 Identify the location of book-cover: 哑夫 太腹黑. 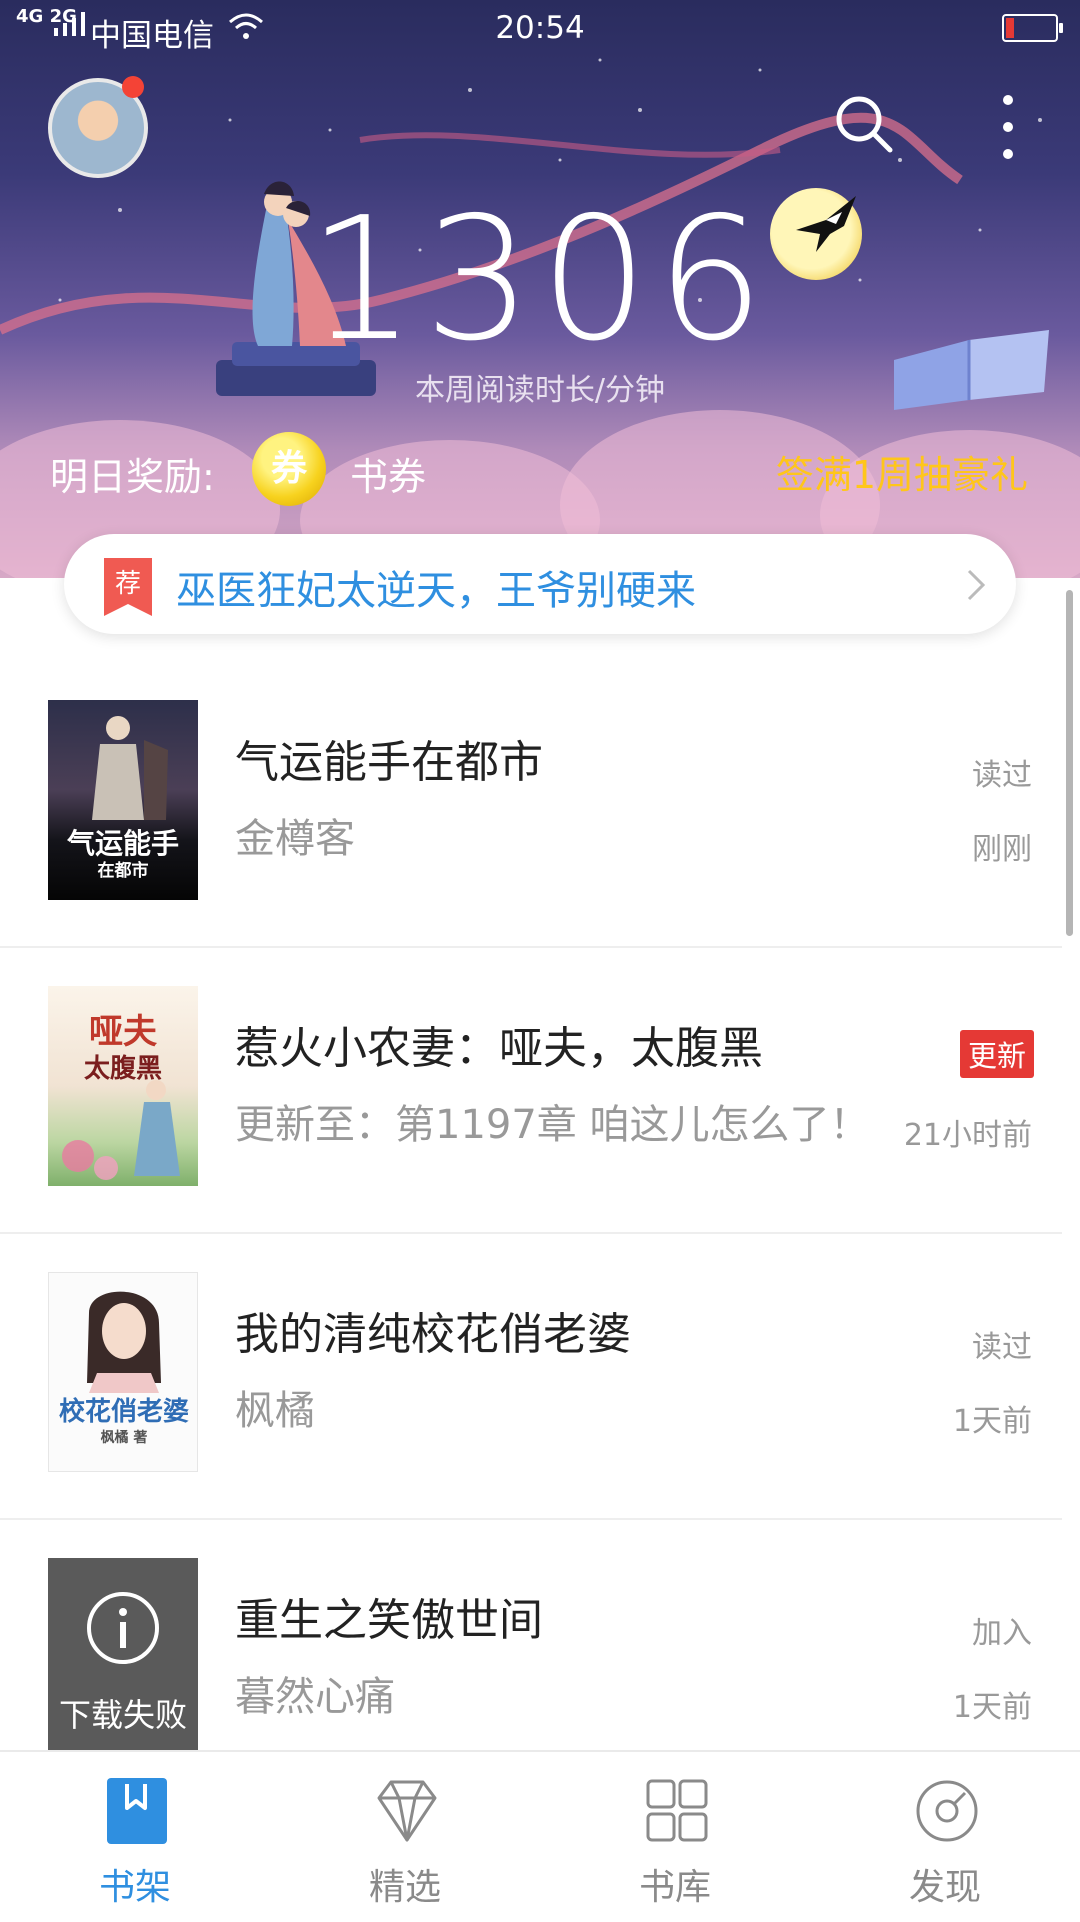
(123, 1086).